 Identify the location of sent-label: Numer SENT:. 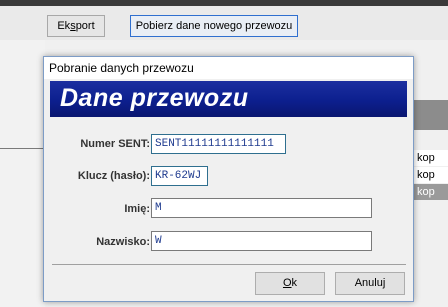
(115, 144).